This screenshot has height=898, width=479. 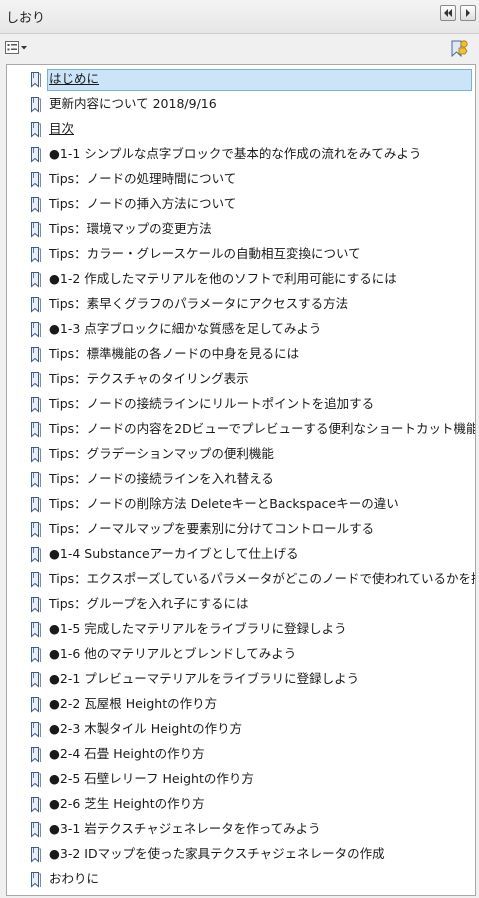 I want to click on bookmark-label: おわりに, so click(x=74, y=878).